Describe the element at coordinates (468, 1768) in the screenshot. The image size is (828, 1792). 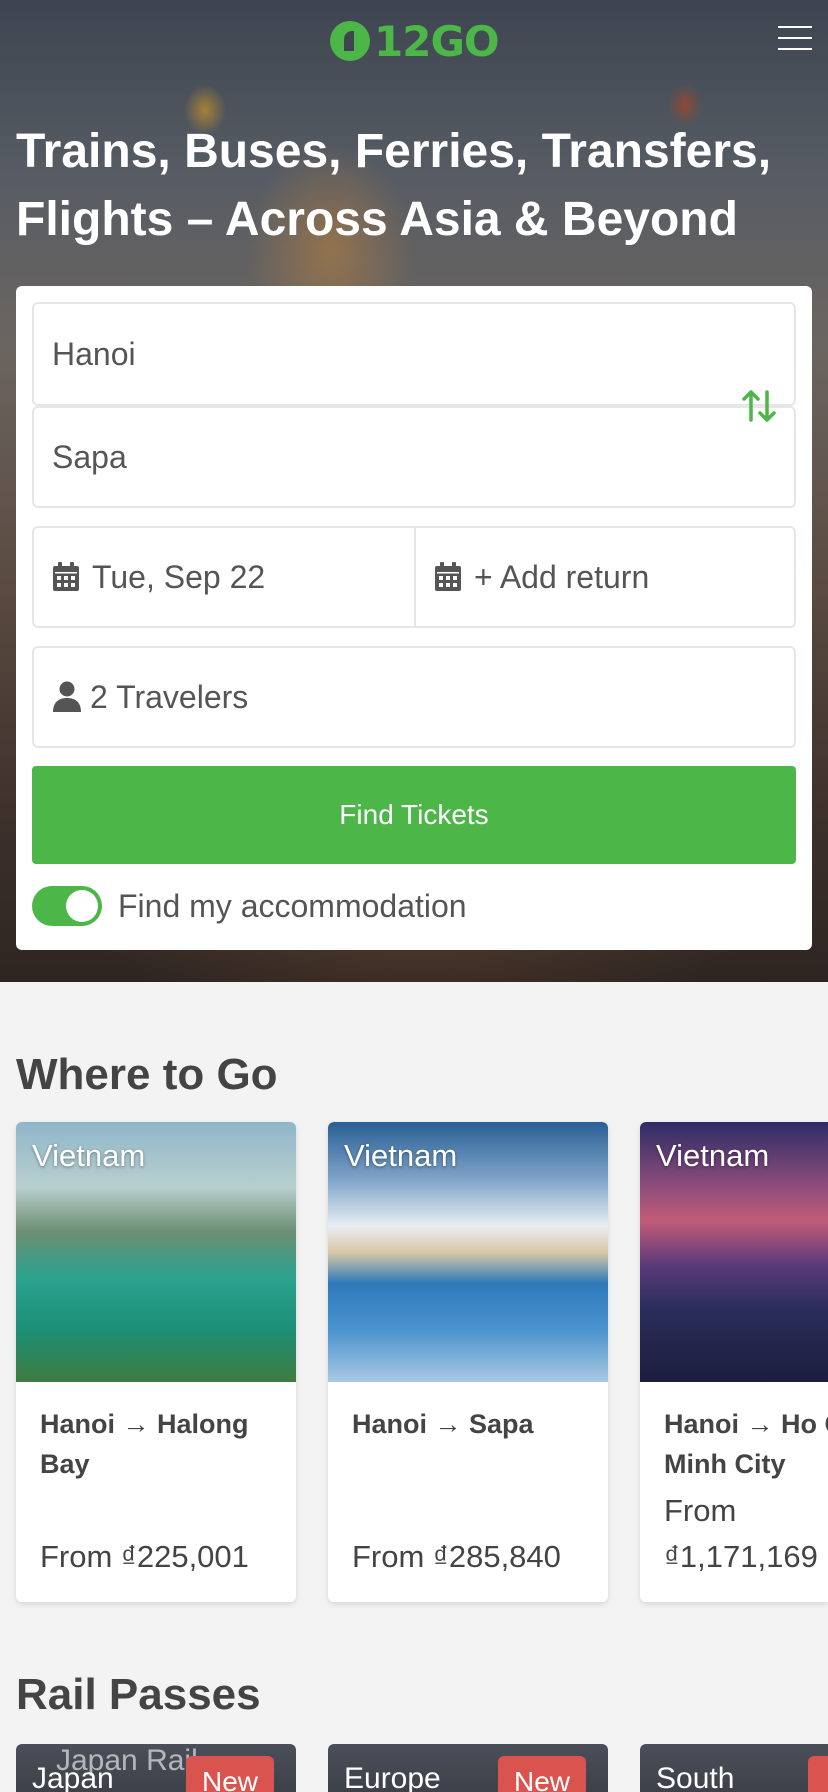
I see `rail-pass-card: Europe New` at that location.